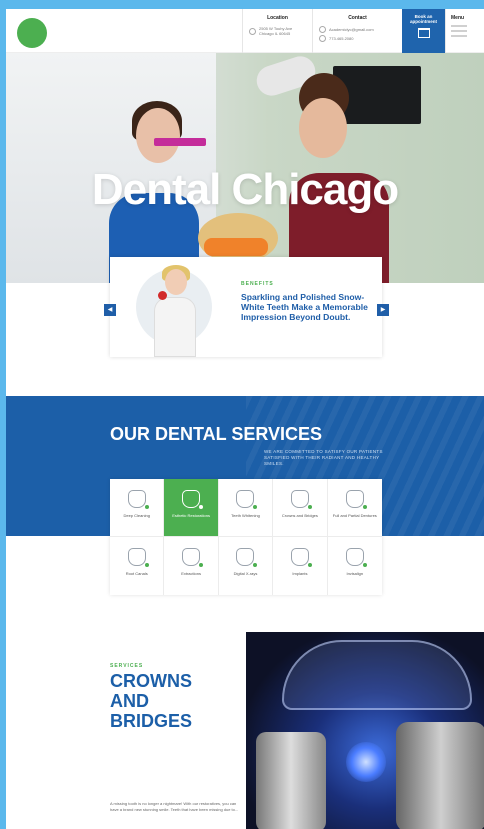  I want to click on service-label: Implants, so click(300, 573).